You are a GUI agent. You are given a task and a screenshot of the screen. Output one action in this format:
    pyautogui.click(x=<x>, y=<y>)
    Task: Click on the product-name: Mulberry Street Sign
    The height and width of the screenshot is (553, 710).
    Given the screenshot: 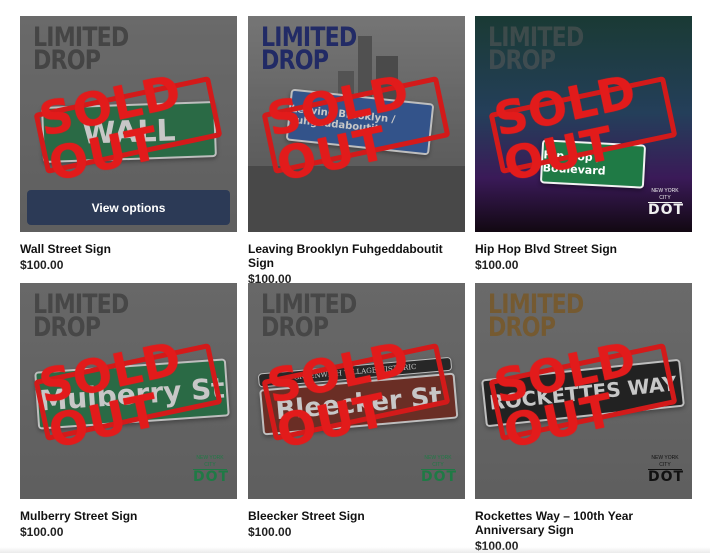 What is the action you would take?
    pyautogui.click(x=128, y=516)
    